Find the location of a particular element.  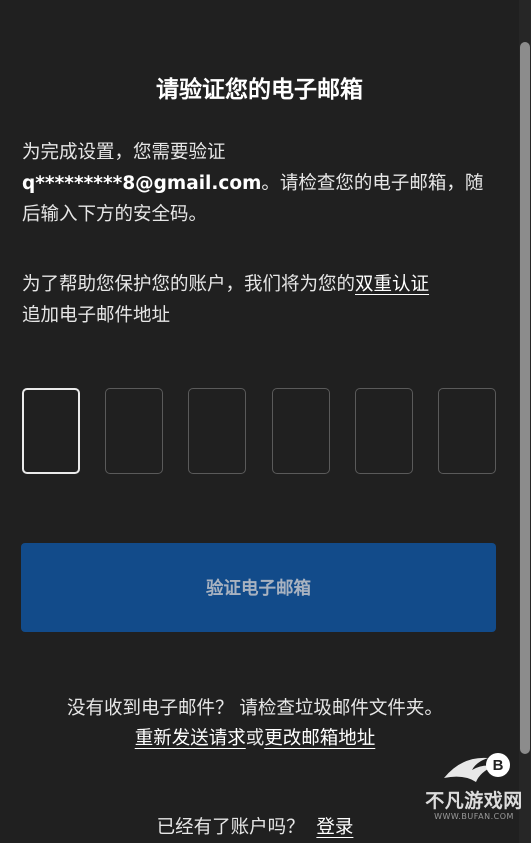

watermark-logo-letter: B is located at coordinates (498, 765).